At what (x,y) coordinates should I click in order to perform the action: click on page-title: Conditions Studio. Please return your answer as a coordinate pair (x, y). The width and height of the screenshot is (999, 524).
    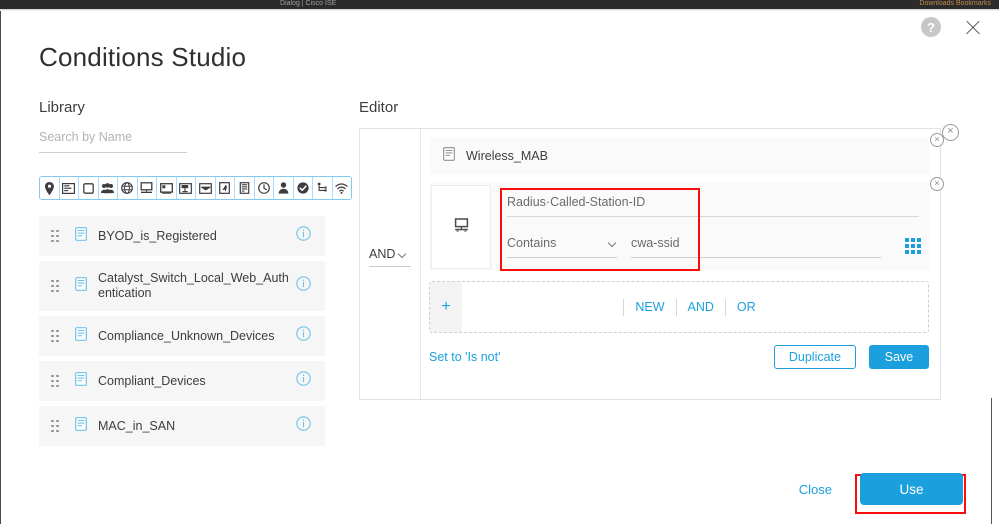
    Looking at the image, I should click on (143, 57).